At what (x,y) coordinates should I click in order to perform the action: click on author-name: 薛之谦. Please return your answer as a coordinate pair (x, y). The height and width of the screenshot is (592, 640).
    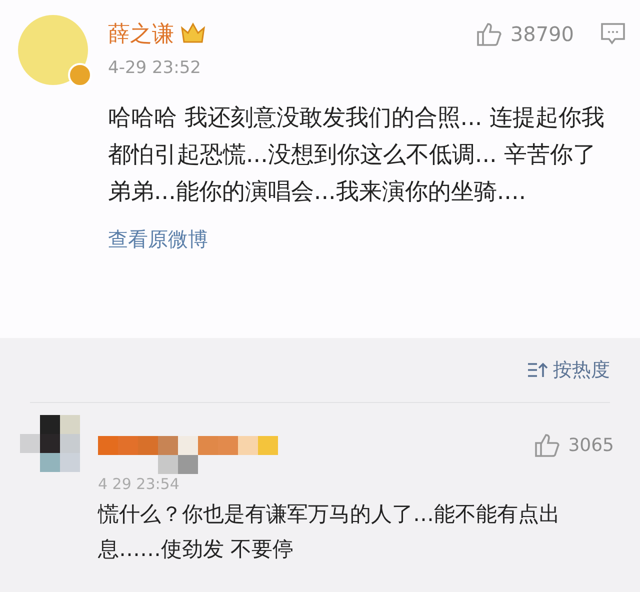
    Looking at the image, I should click on (141, 34).